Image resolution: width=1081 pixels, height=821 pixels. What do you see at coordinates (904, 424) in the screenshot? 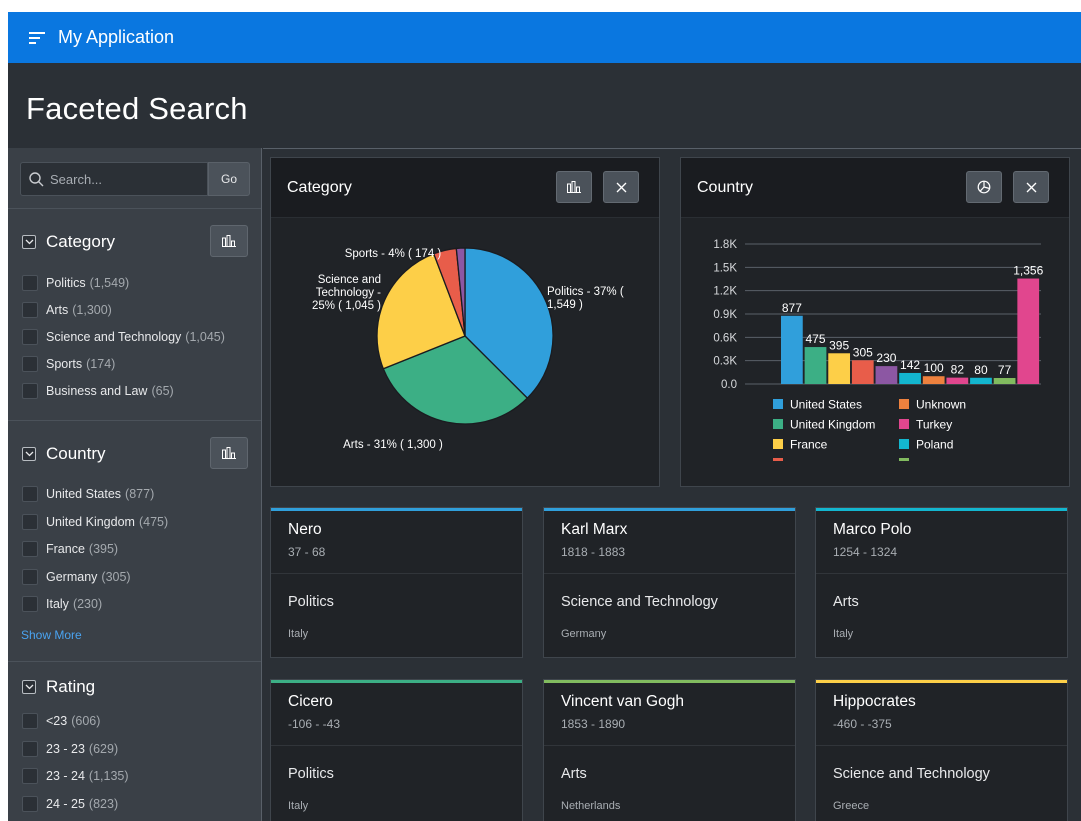
I see `legend-swatch` at bounding box center [904, 424].